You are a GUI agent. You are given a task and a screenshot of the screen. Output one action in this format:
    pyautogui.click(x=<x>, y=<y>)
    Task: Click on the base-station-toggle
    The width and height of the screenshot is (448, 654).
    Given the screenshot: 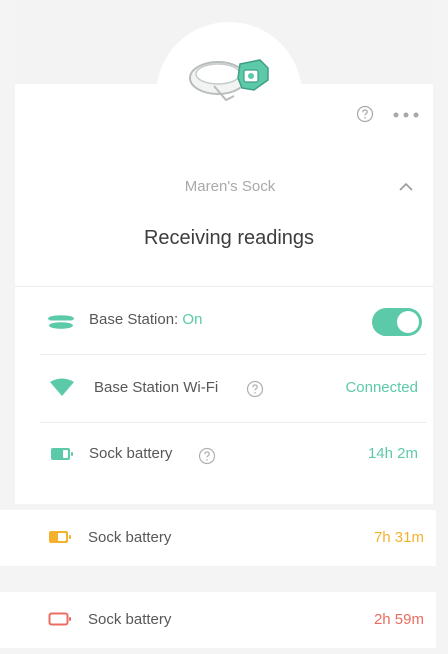 What is the action you would take?
    pyautogui.click(x=397, y=322)
    